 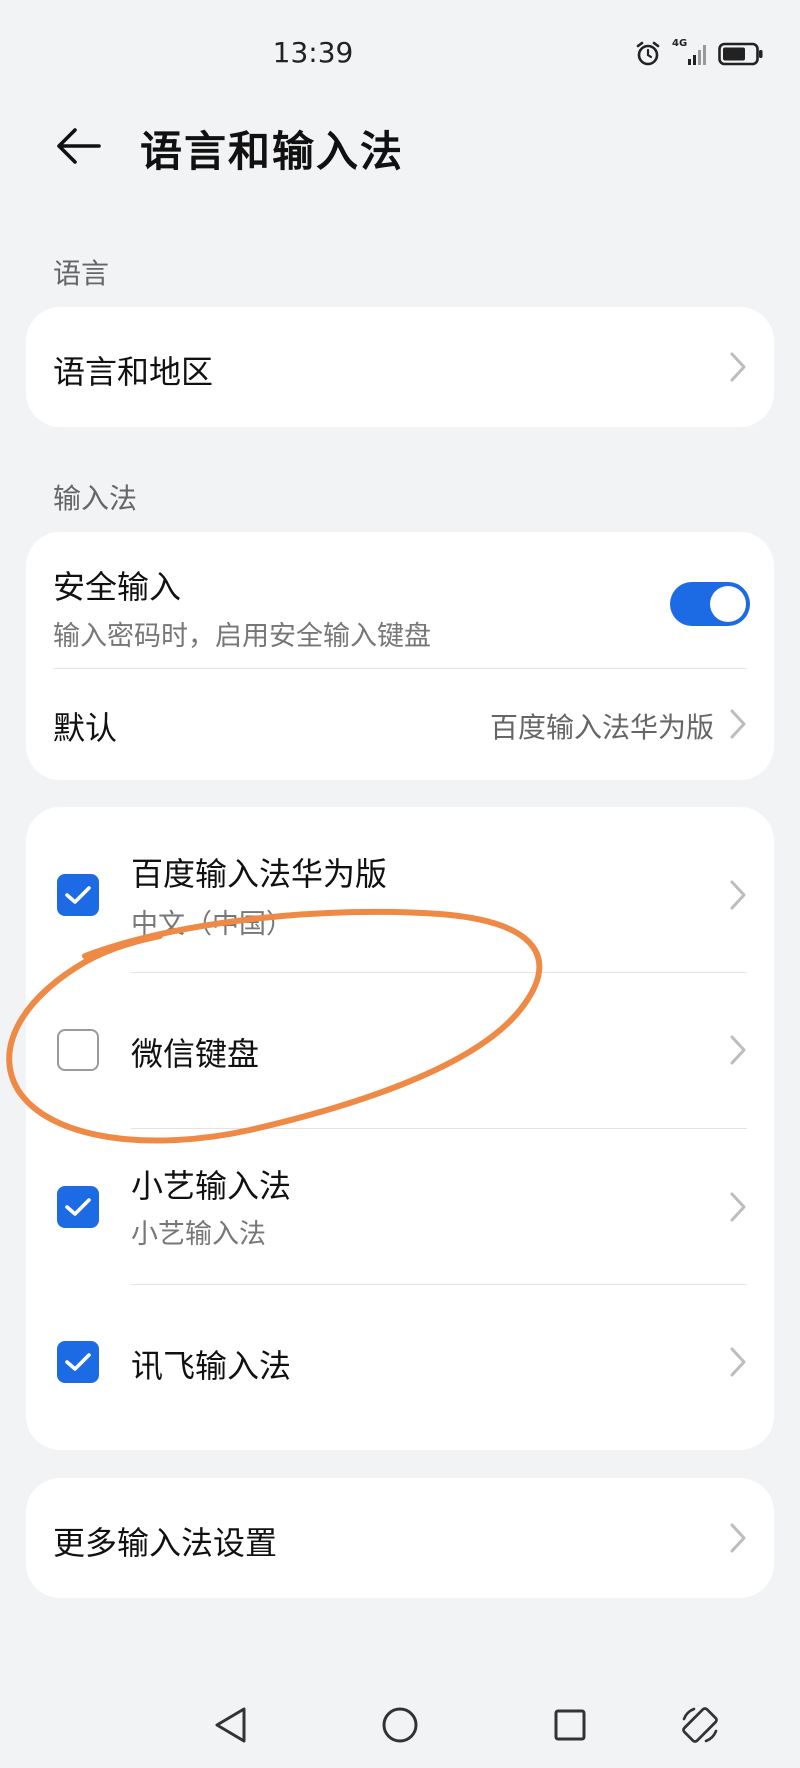 I want to click on nav-recents-button, so click(x=570, y=1725).